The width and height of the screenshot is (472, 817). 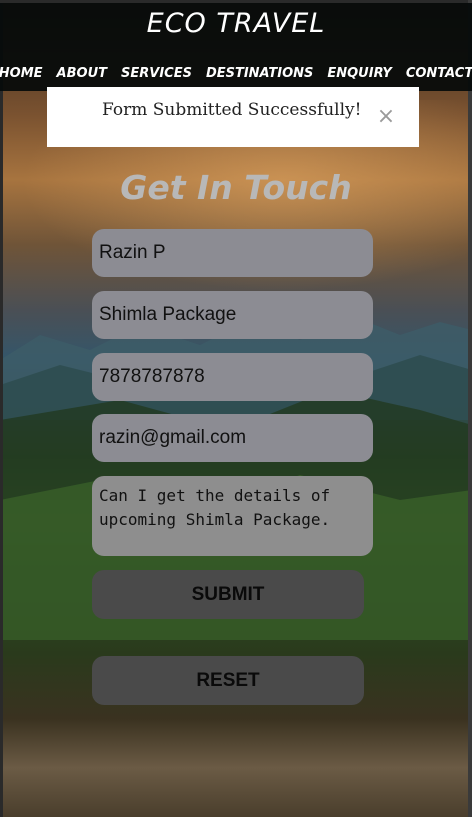 What do you see at coordinates (470, 408) in the screenshot?
I see `window-frame-right` at bounding box center [470, 408].